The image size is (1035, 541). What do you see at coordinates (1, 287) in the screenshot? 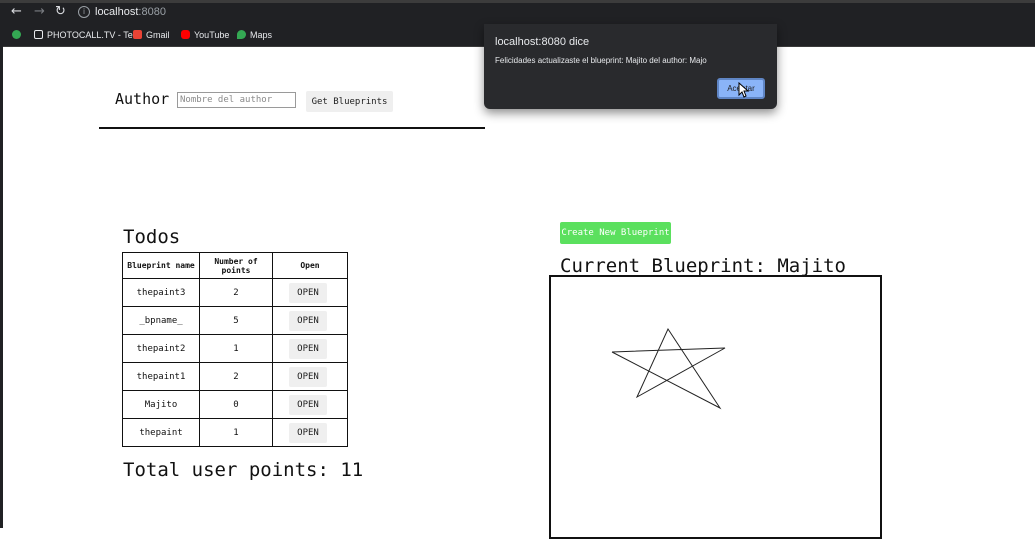
I see `window-edge` at bounding box center [1, 287].